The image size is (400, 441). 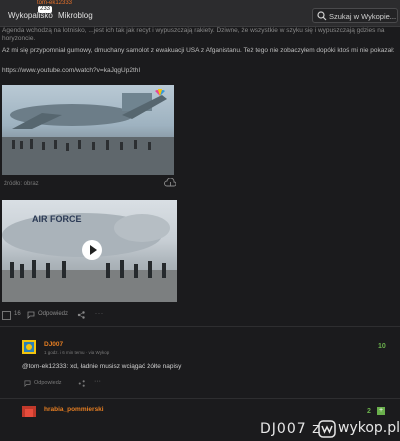 I want to click on comment-score: 2, so click(x=369, y=411).